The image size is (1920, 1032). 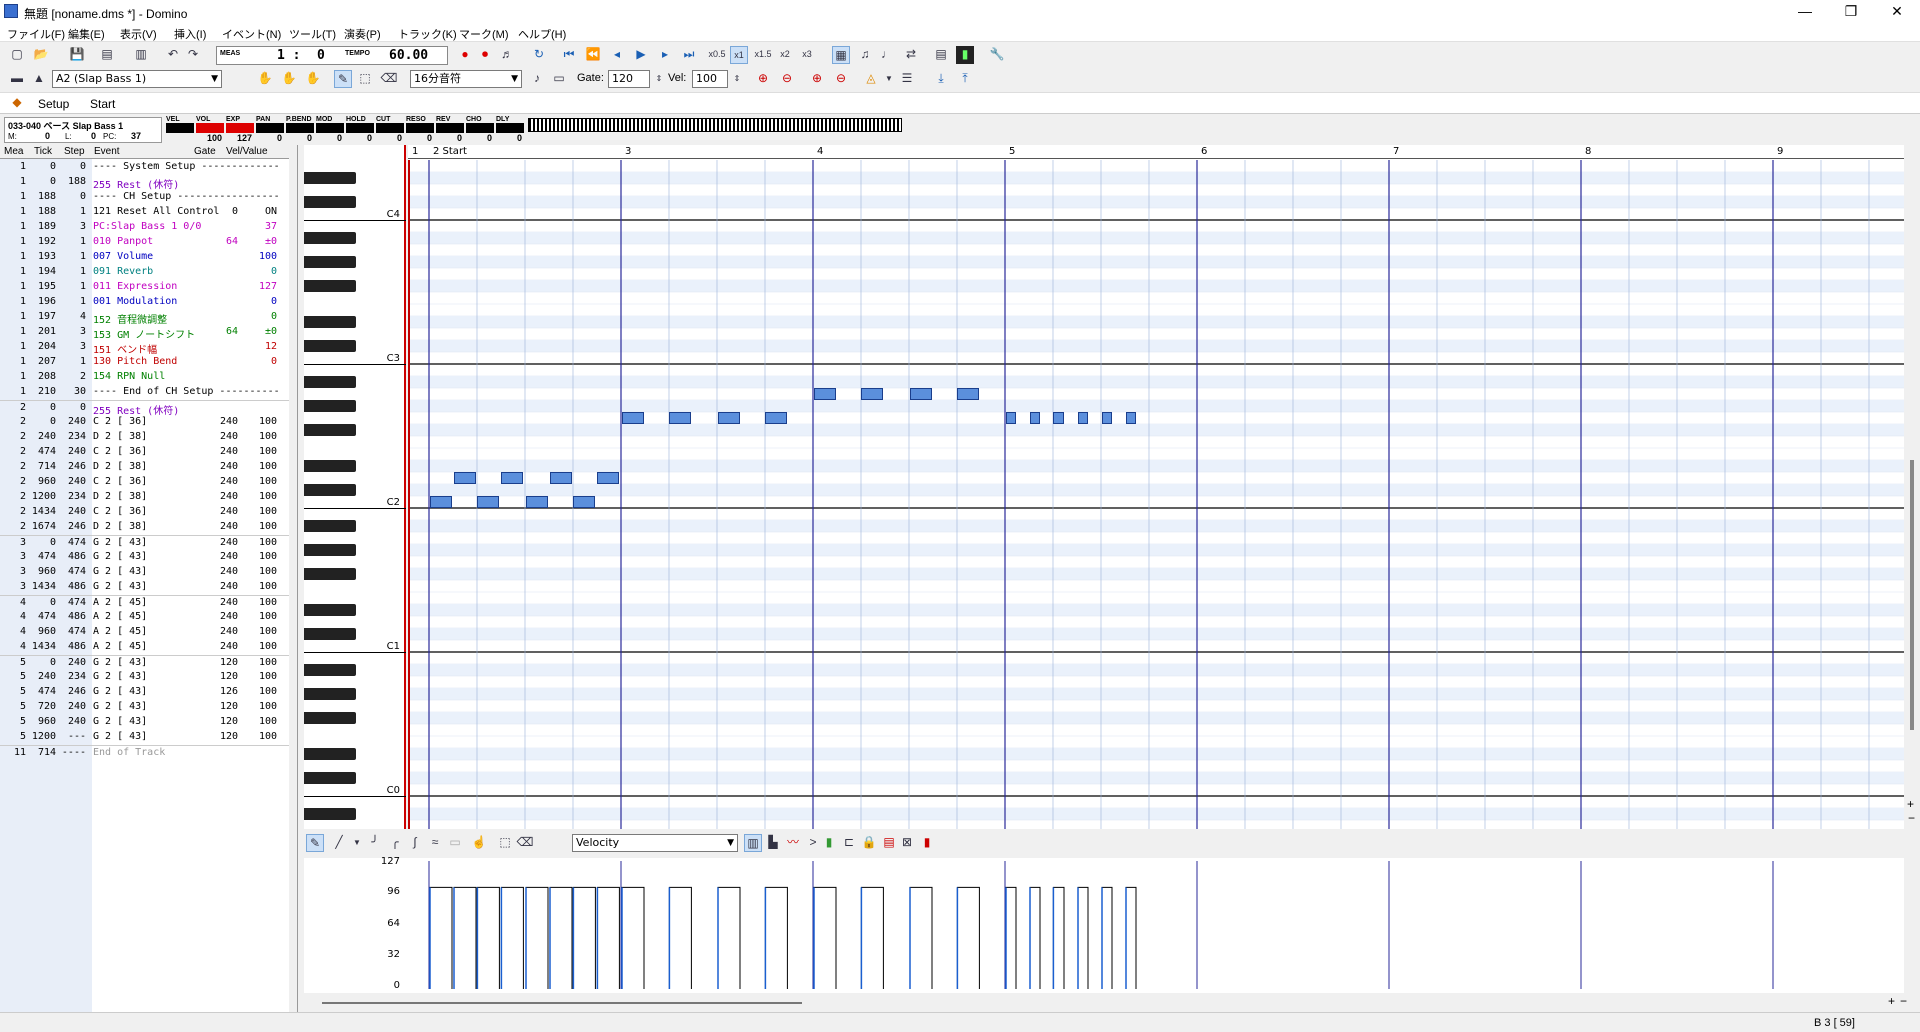 What do you see at coordinates (435, 843) in the screenshot?
I see `random-tool-icon: ≈` at bounding box center [435, 843].